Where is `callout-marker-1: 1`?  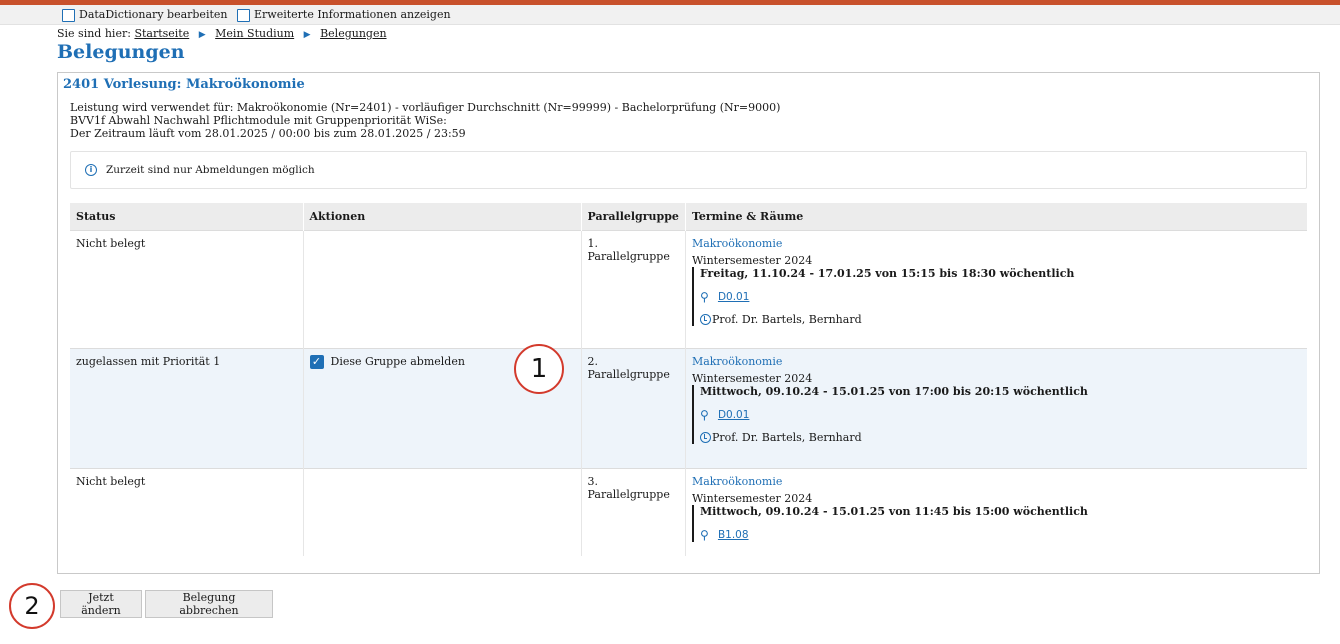 callout-marker-1: 1 is located at coordinates (539, 369).